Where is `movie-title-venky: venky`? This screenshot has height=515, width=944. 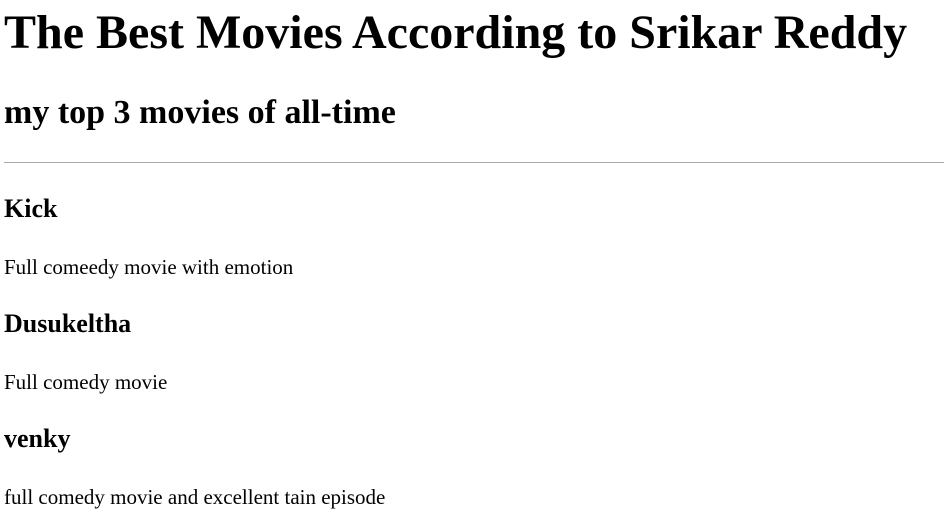 movie-title-venky: venky is located at coordinates (37, 438).